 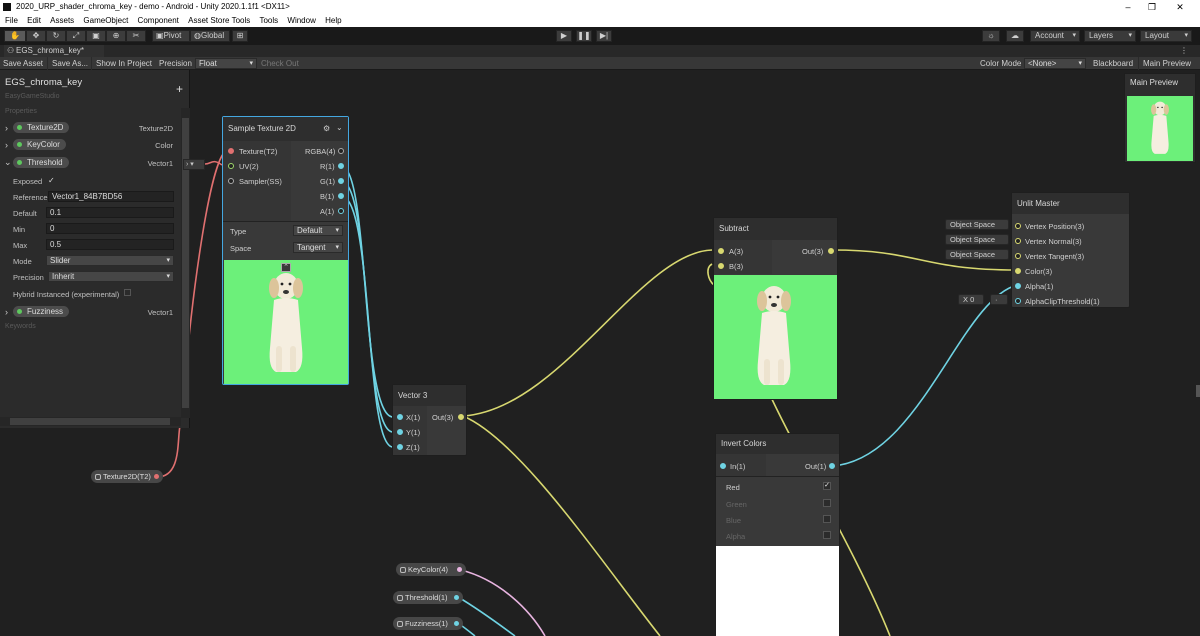 I want to click on port-vertex-tangent-dot, so click(x=1018, y=256).